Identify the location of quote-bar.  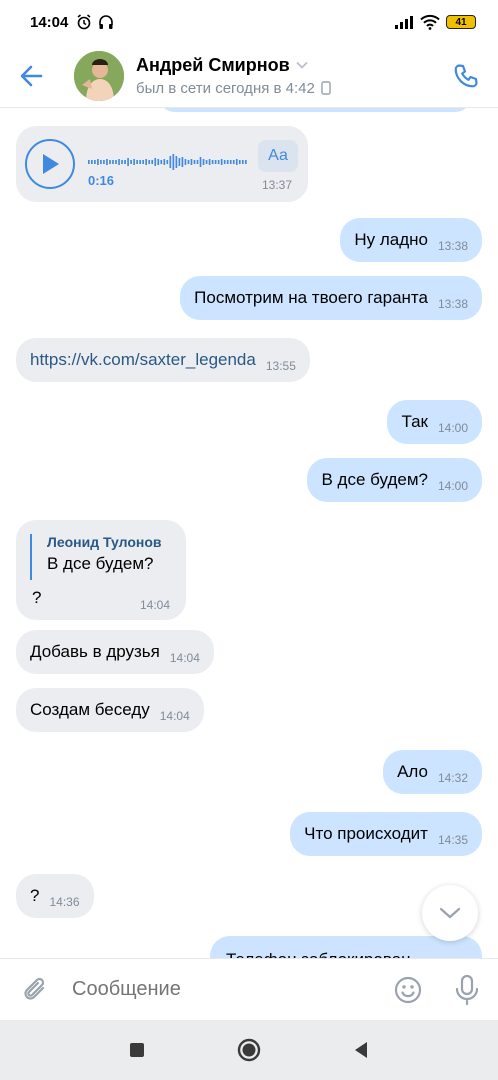
(31, 557).